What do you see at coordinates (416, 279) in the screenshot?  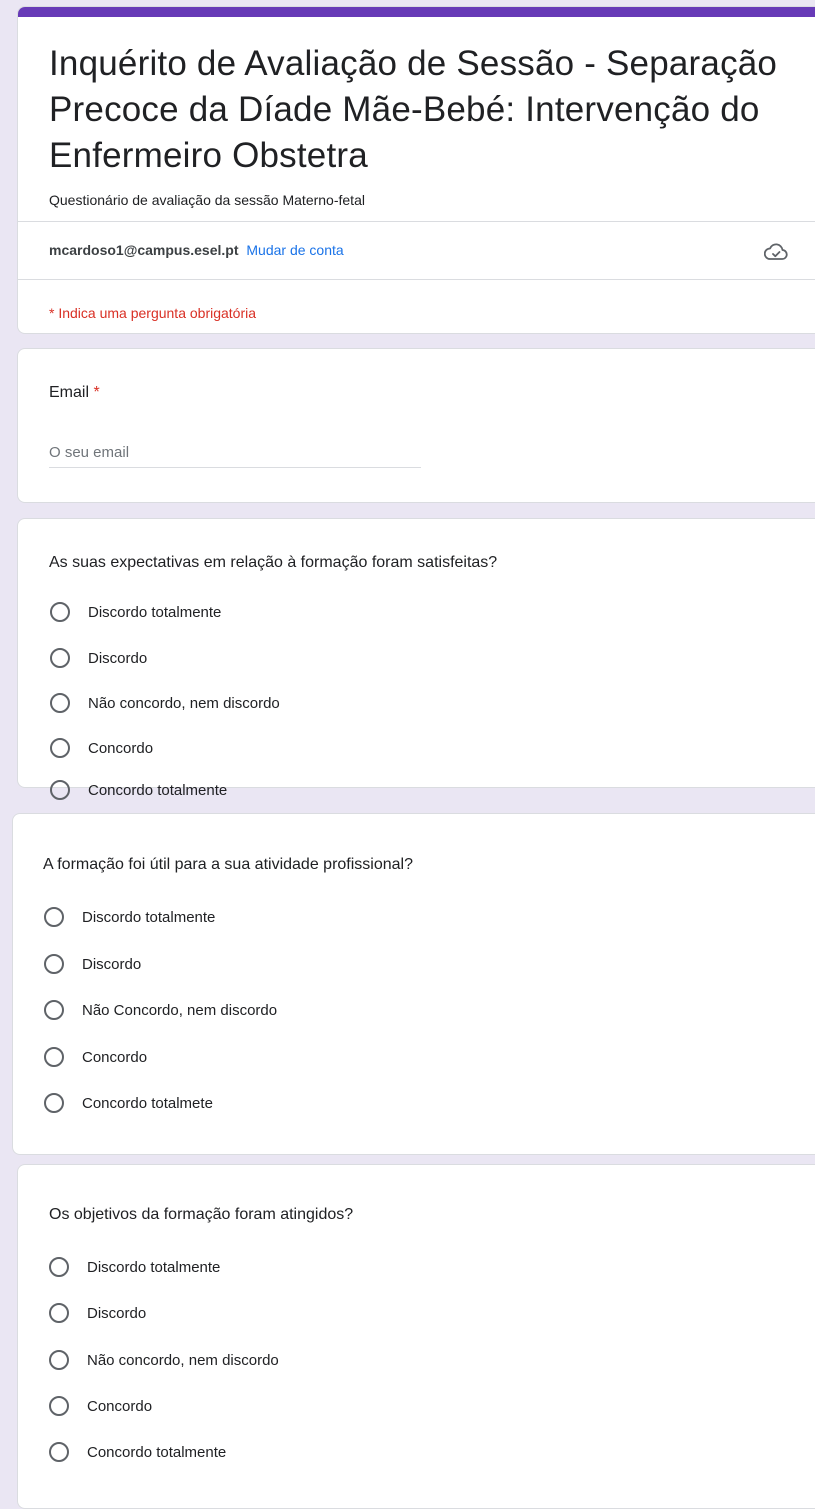 I see `account-divider` at bounding box center [416, 279].